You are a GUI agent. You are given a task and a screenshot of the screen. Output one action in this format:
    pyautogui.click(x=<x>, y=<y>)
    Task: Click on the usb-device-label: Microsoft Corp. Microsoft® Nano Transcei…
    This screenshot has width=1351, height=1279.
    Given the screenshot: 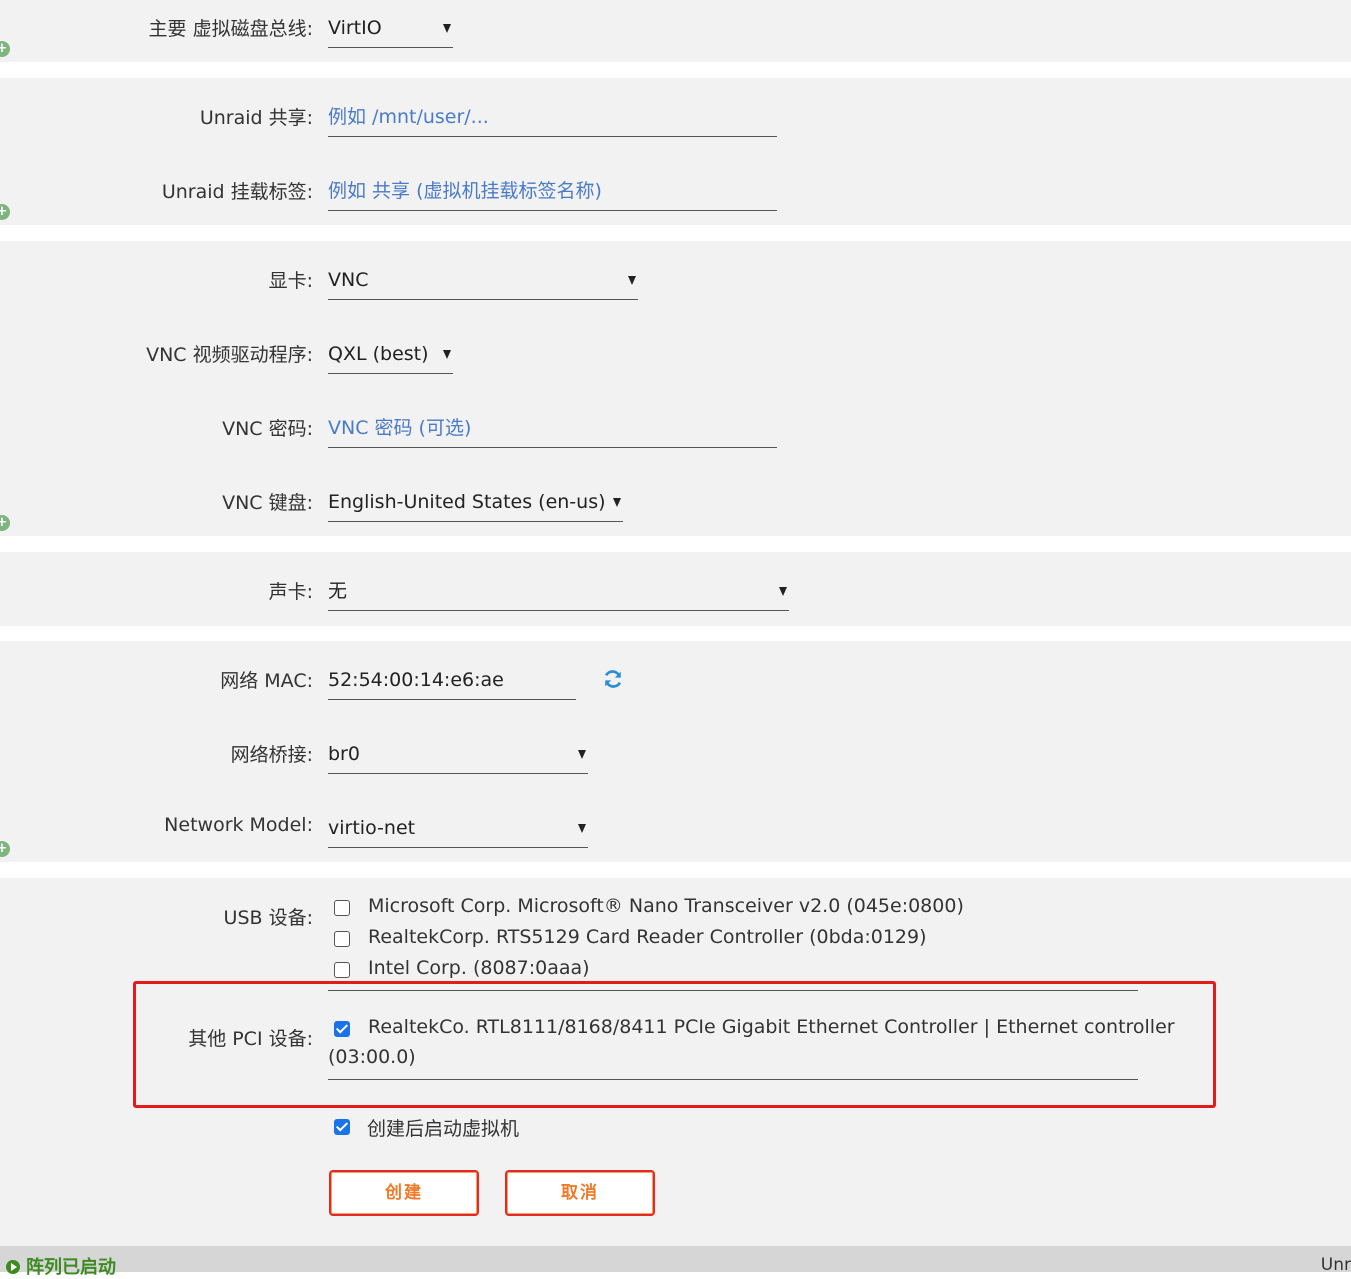 What is the action you would take?
    pyautogui.click(x=666, y=906)
    